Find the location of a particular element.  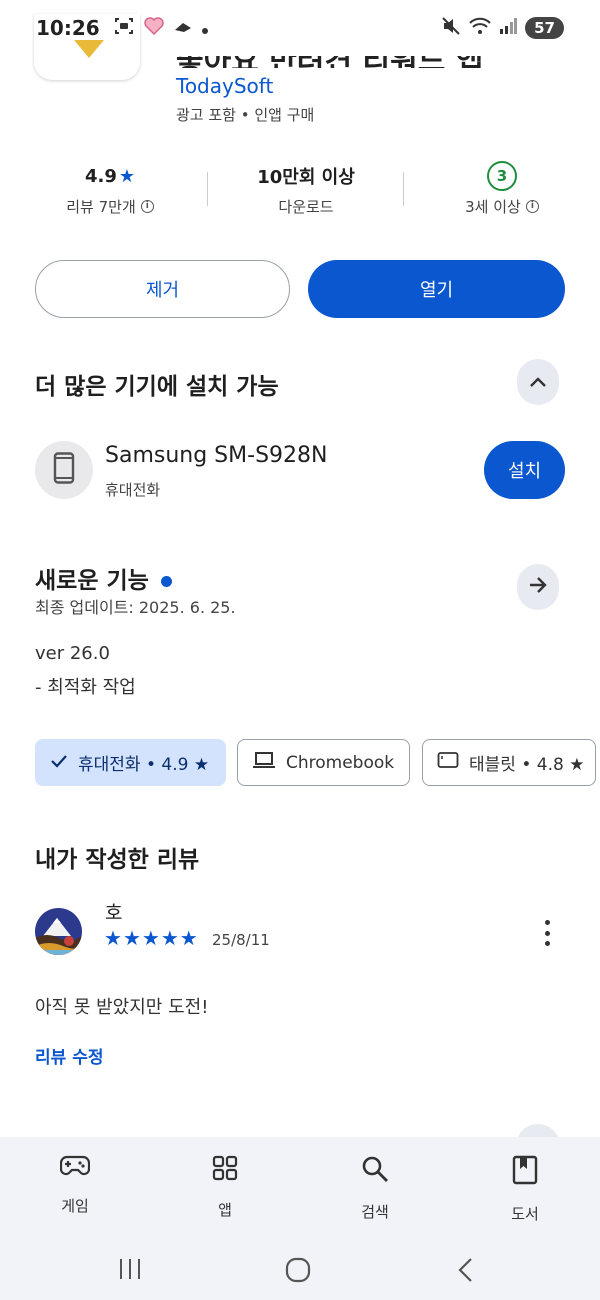

screenshot-icon is located at coordinates (124, 28).